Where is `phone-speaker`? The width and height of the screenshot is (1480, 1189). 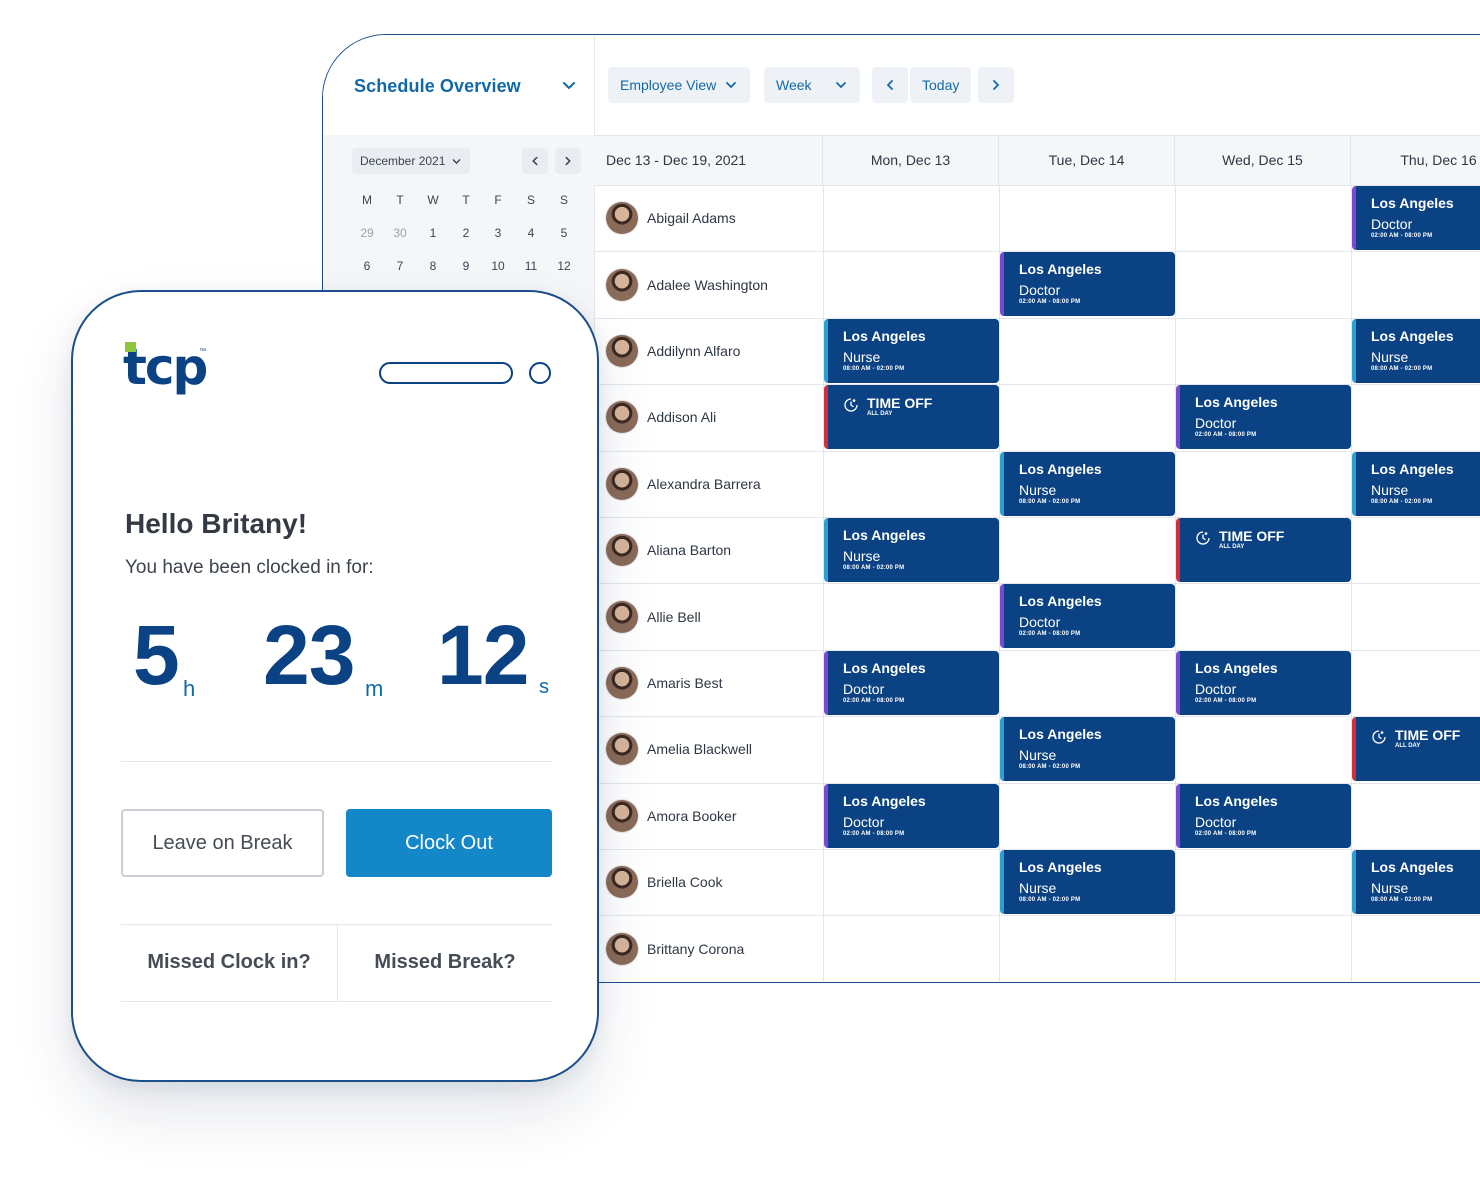
phone-speaker is located at coordinates (446, 373).